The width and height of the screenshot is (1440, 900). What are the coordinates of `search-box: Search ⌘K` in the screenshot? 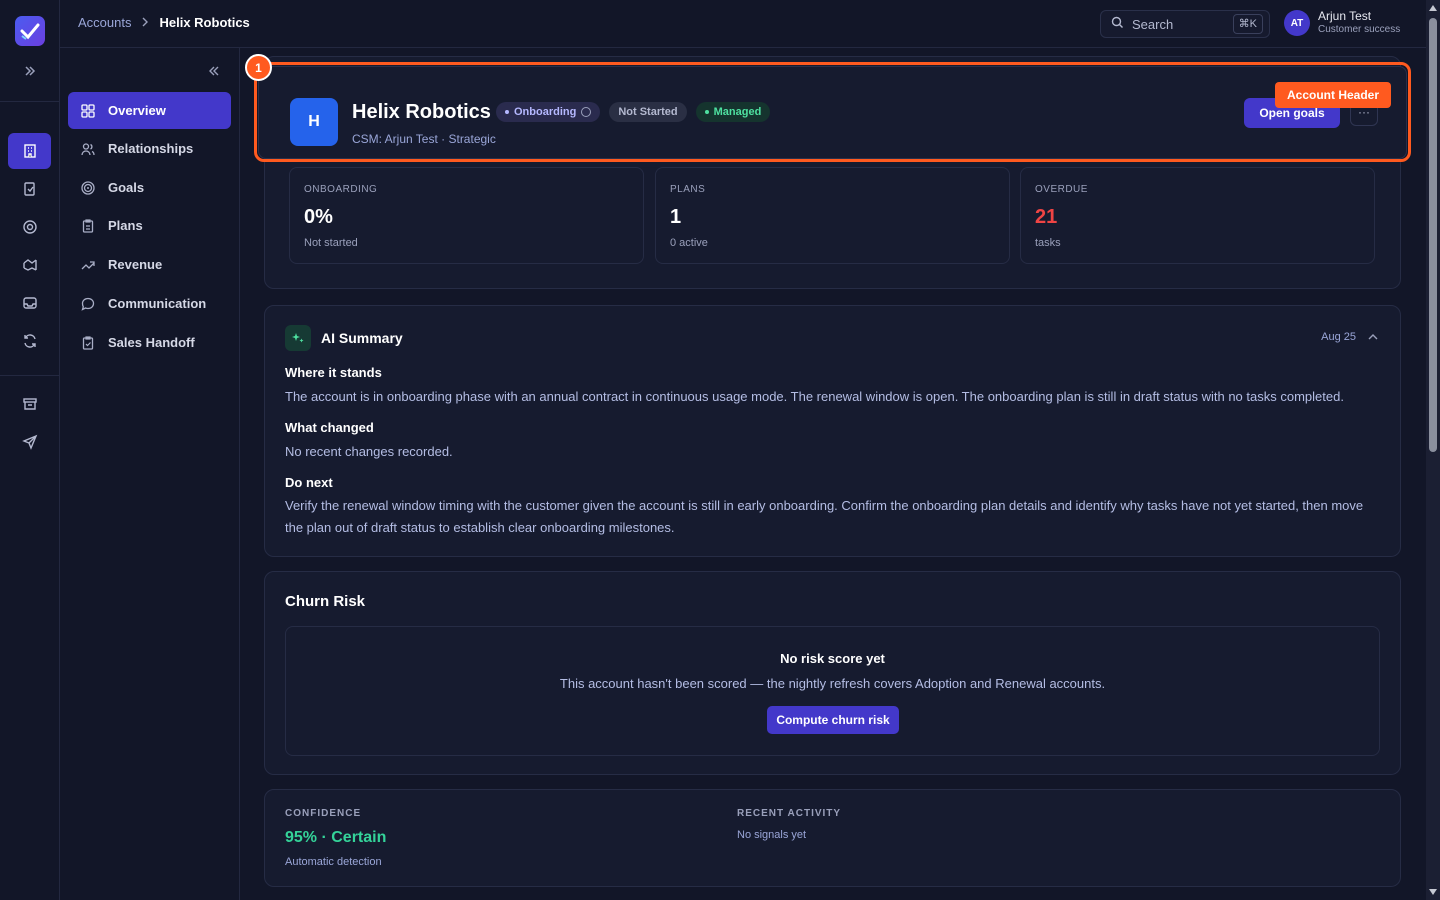 It's located at (1185, 24).